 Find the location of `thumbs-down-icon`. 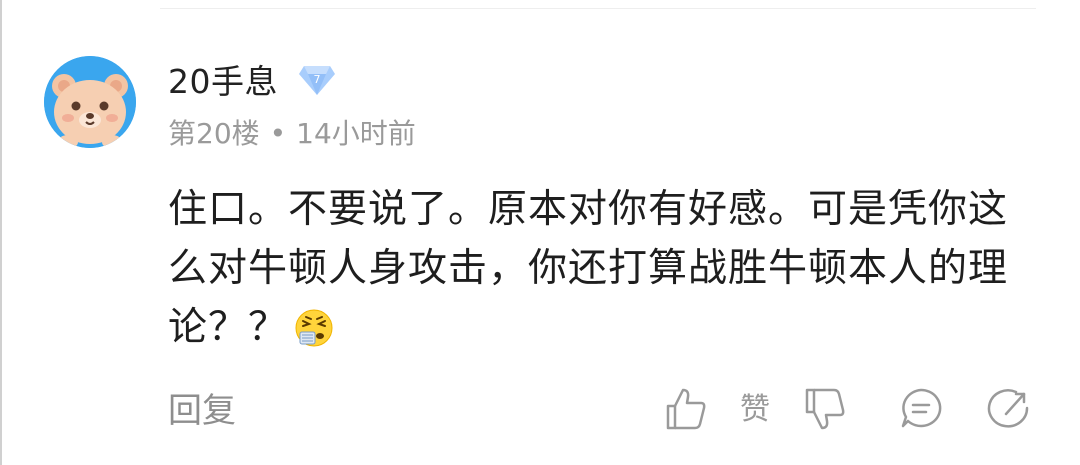

thumbs-down-icon is located at coordinates (825, 409).